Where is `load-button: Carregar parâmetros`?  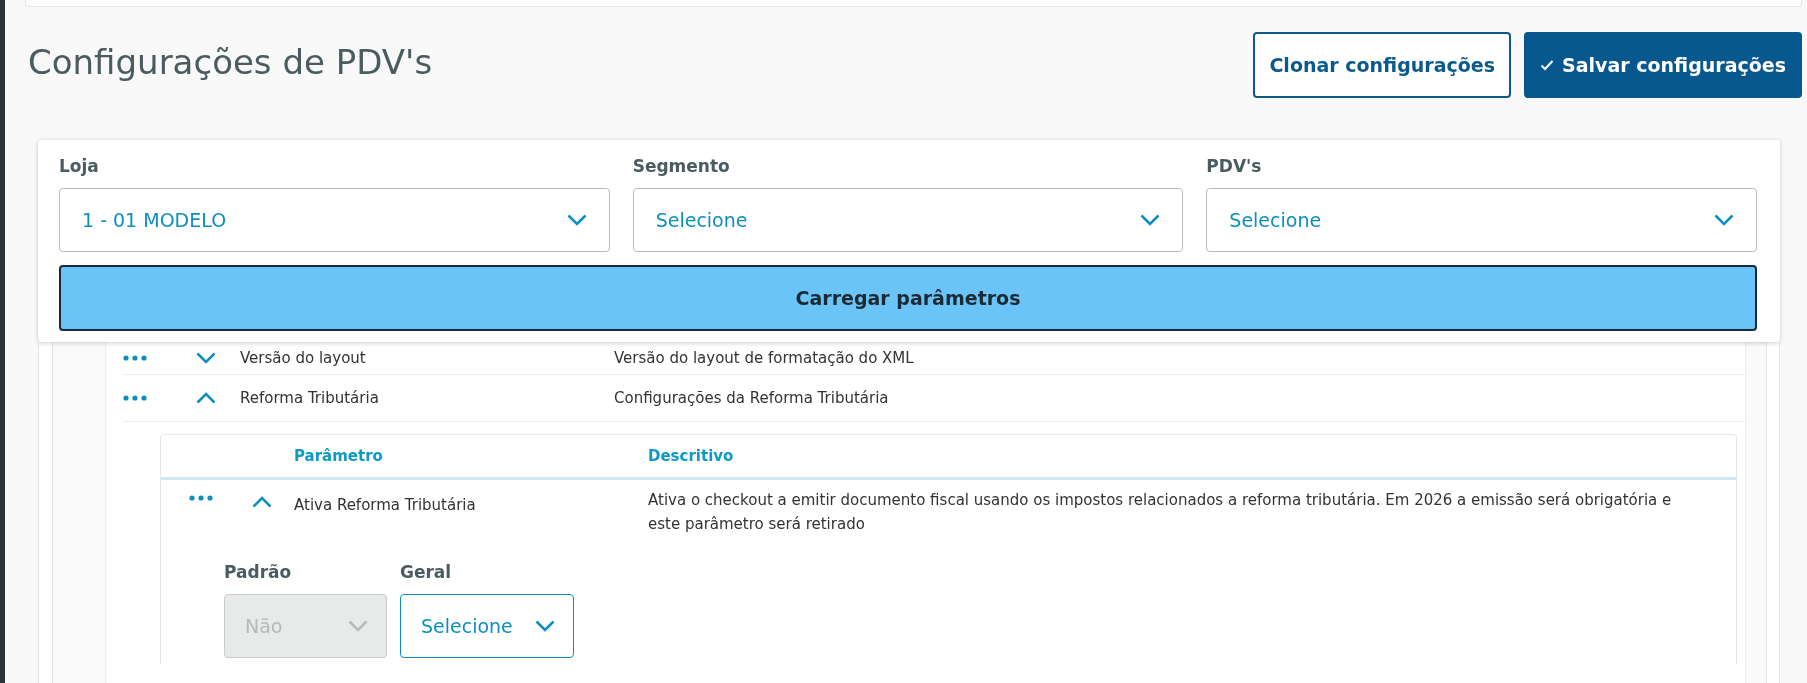 load-button: Carregar parâmetros is located at coordinates (908, 298).